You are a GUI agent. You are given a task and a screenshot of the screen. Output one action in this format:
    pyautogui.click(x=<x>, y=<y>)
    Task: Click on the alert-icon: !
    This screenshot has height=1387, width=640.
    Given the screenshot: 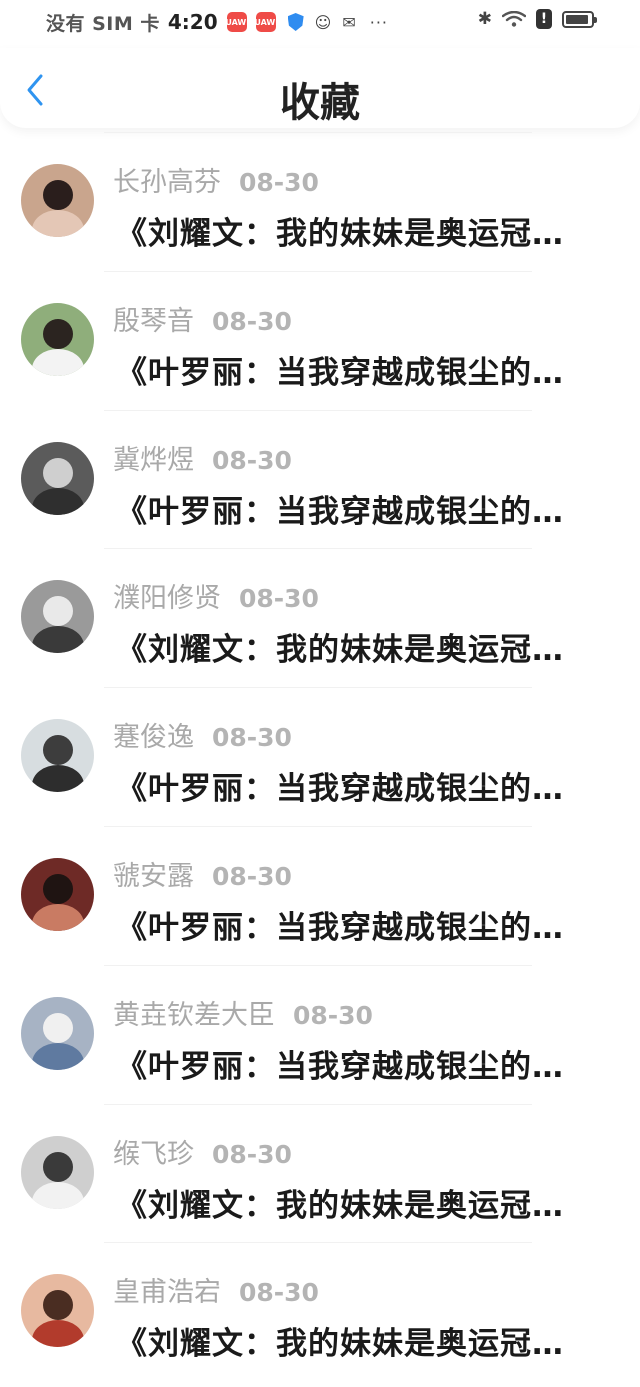 What is the action you would take?
    pyautogui.click(x=544, y=19)
    